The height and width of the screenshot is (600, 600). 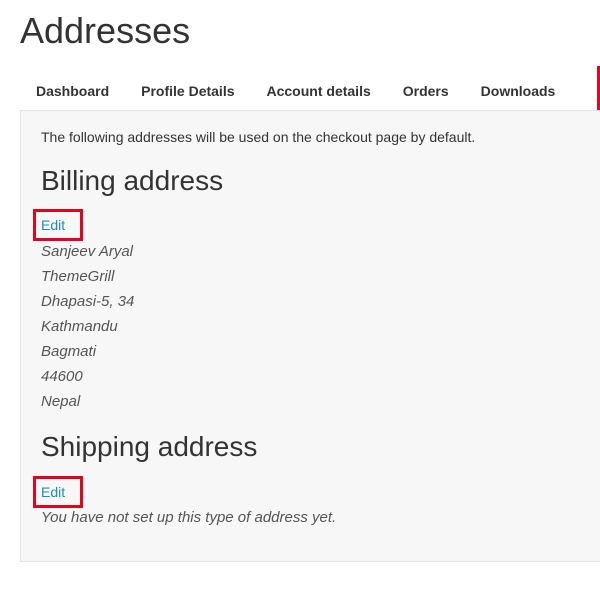 I want to click on tab-profile-details: Profile Details, so click(x=187, y=91).